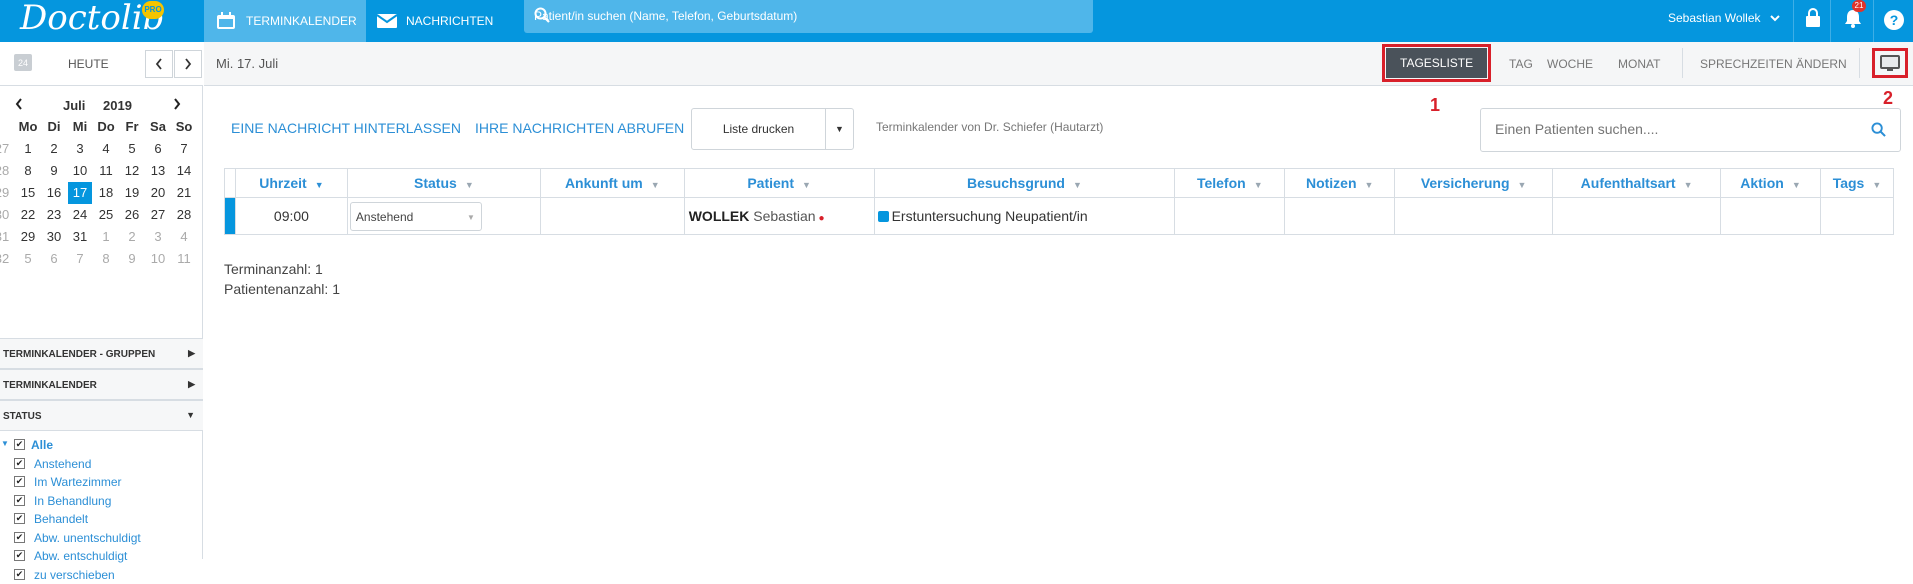  What do you see at coordinates (184, 214) in the screenshot?
I see `calendar-day: 28` at bounding box center [184, 214].